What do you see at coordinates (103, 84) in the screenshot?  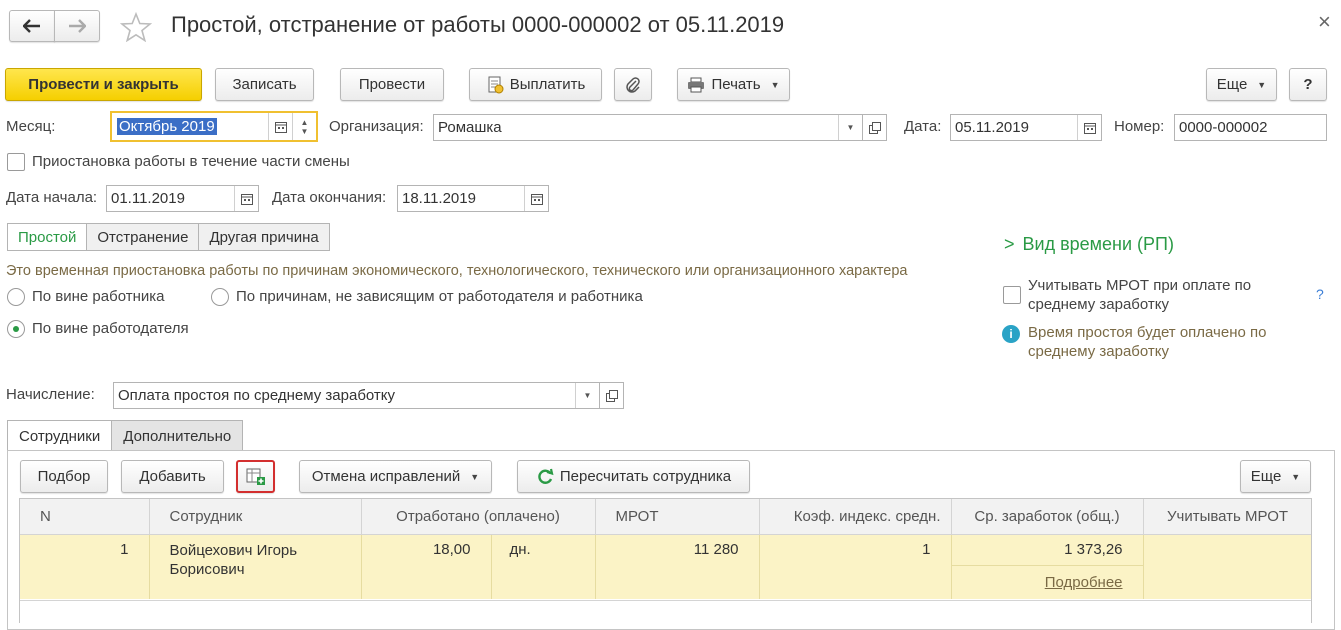 I see `post-and-close-button: Провести и закрыть` at bounding box center [103, 84].